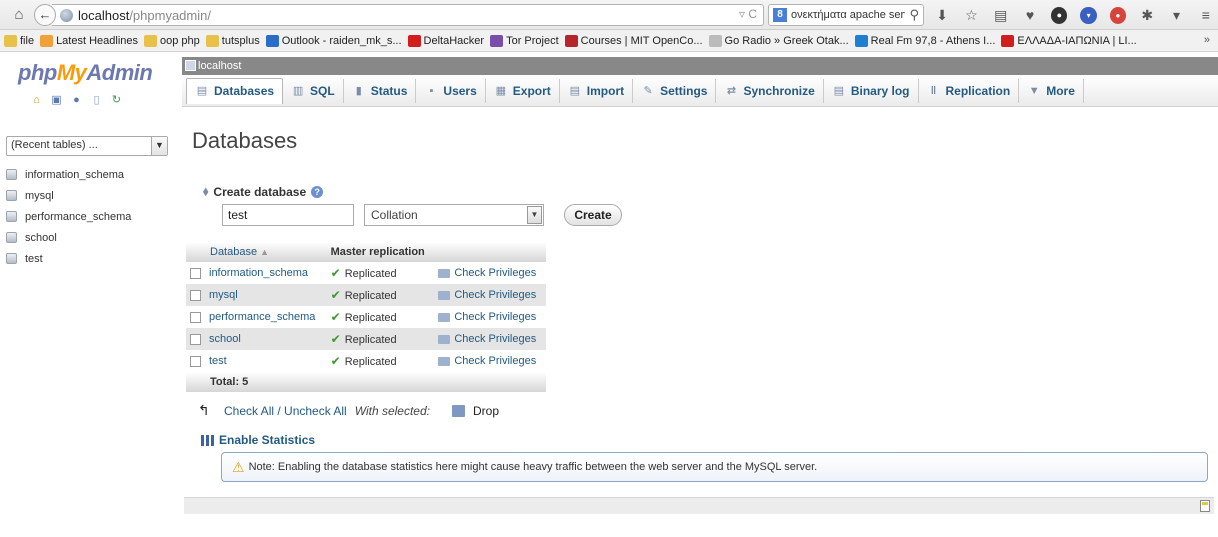 The width and height of the screenshot is (1218, 537). Describe the element at coordinates (914, 15) in the screenshot. I see `search-icon: ⚲` at that location.